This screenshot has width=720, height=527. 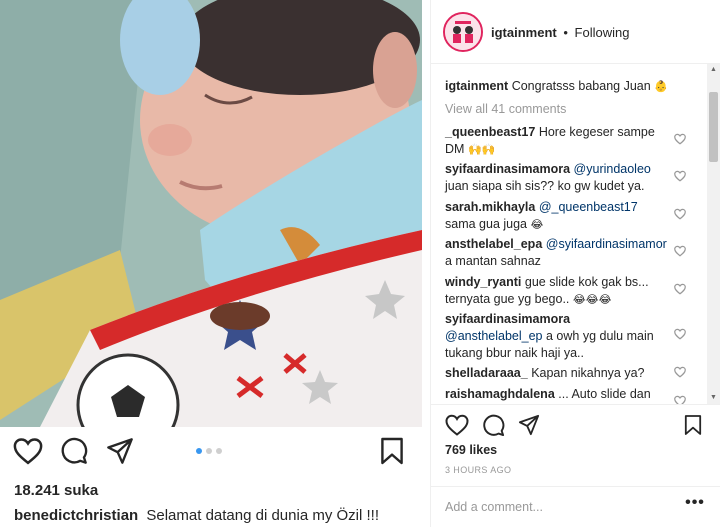 I want to click on igtainment-logo-icon, so click(x=463, y=32).